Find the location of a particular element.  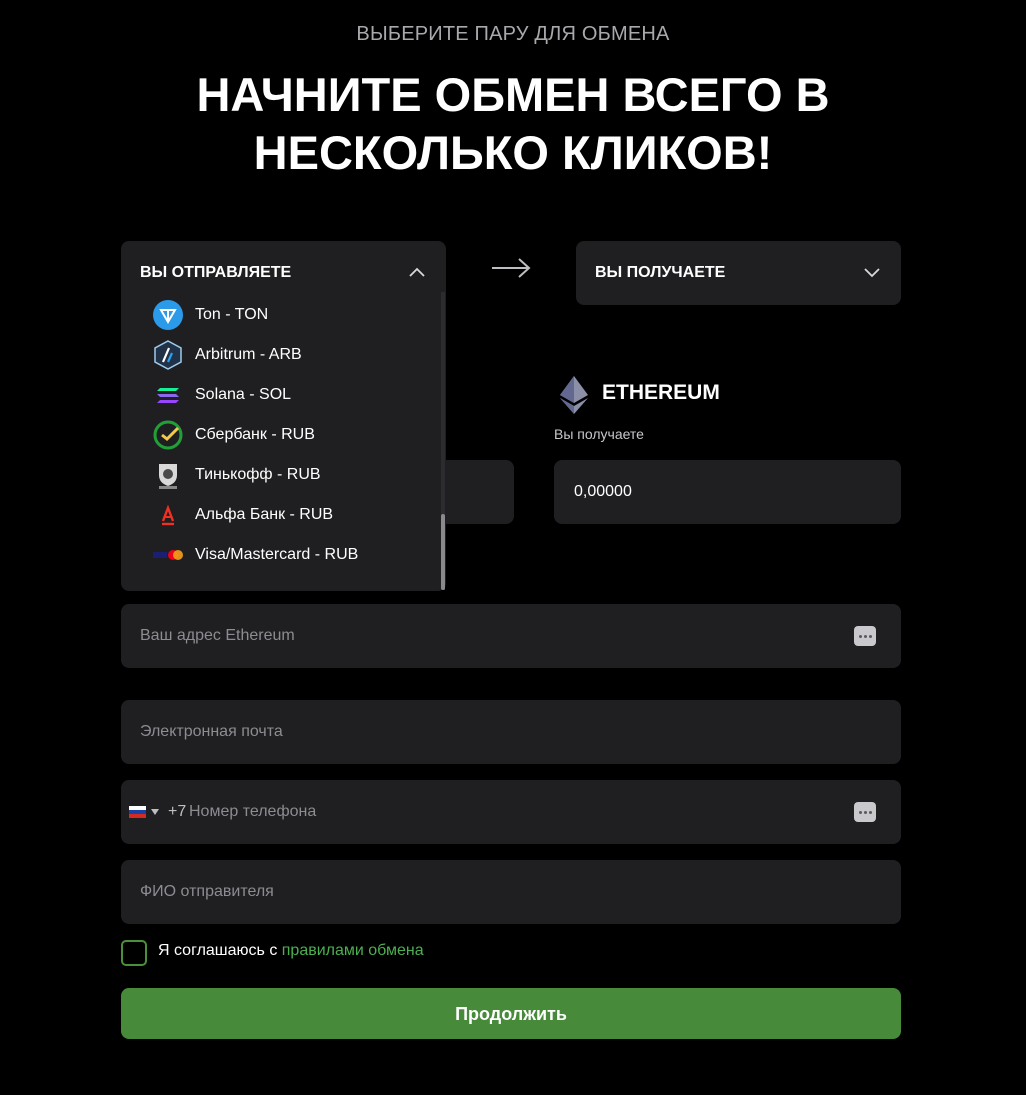

dropdown-scrollbar is located at coordinates (443, 441).